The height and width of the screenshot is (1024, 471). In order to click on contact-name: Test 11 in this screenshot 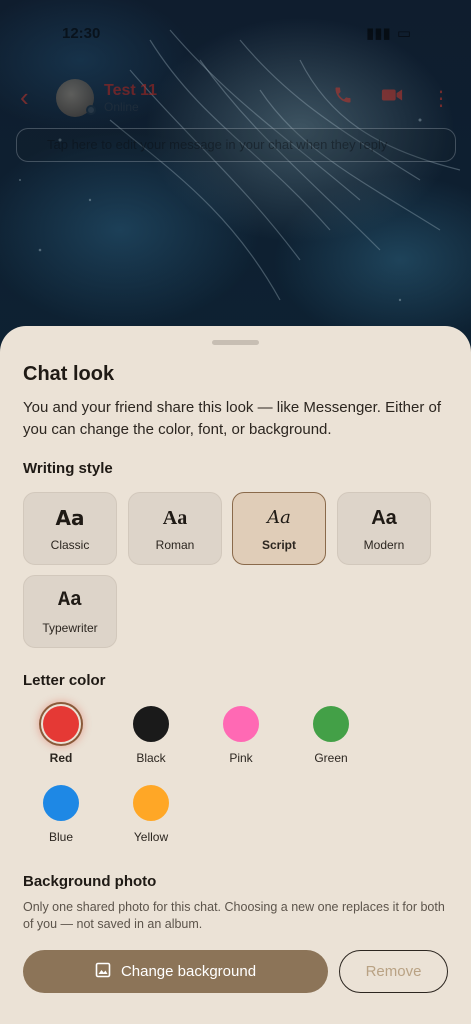, I will do `click(131, 90)`.